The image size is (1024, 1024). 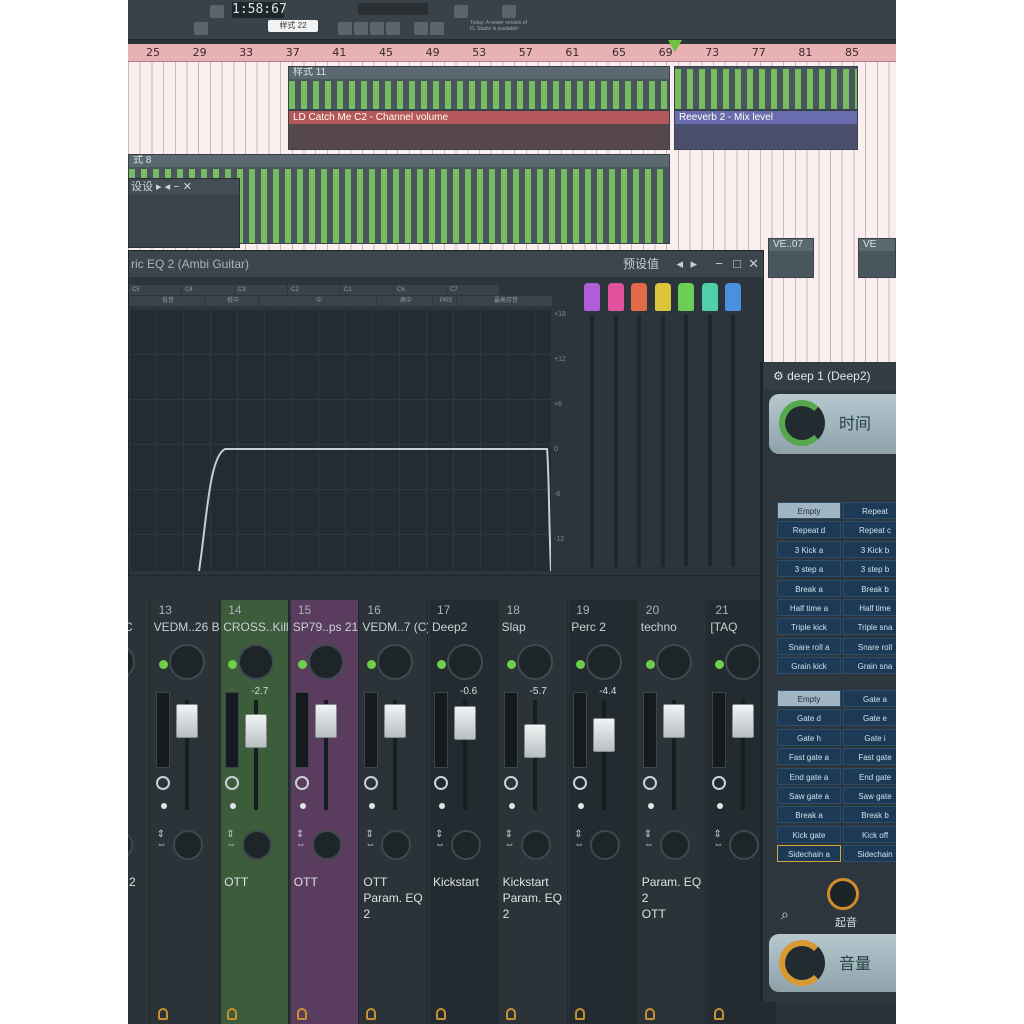 I want to click on automation-clip-reverb: Reeverb 2 - Mix level, so click(x=766, y=130).